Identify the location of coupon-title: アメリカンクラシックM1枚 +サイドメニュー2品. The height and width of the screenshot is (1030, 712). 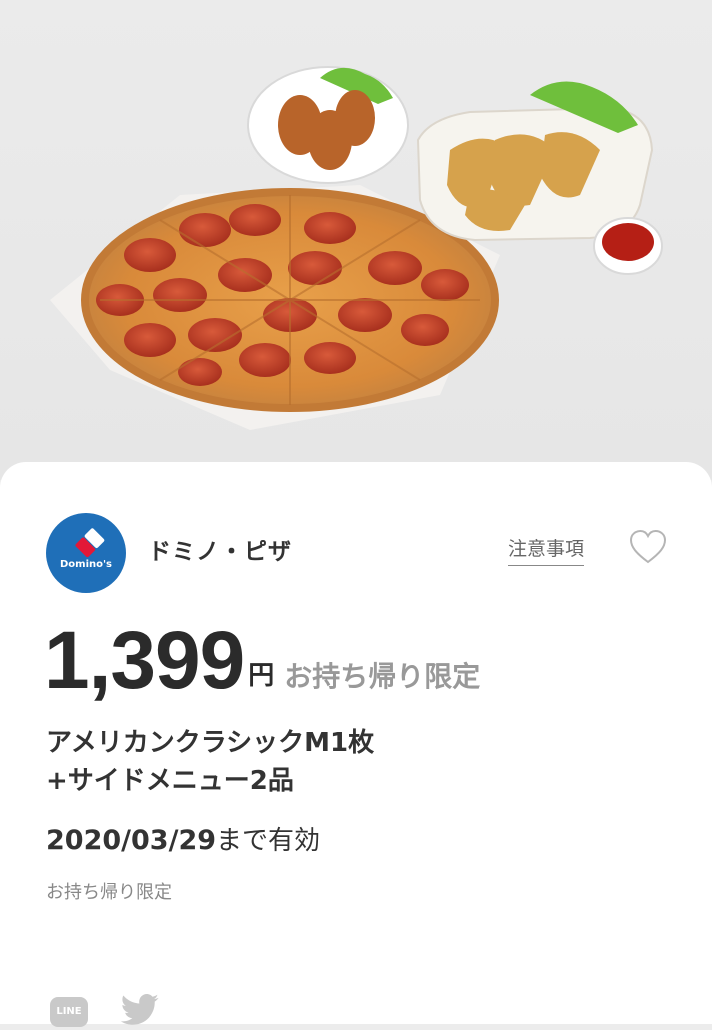
(210, 762).